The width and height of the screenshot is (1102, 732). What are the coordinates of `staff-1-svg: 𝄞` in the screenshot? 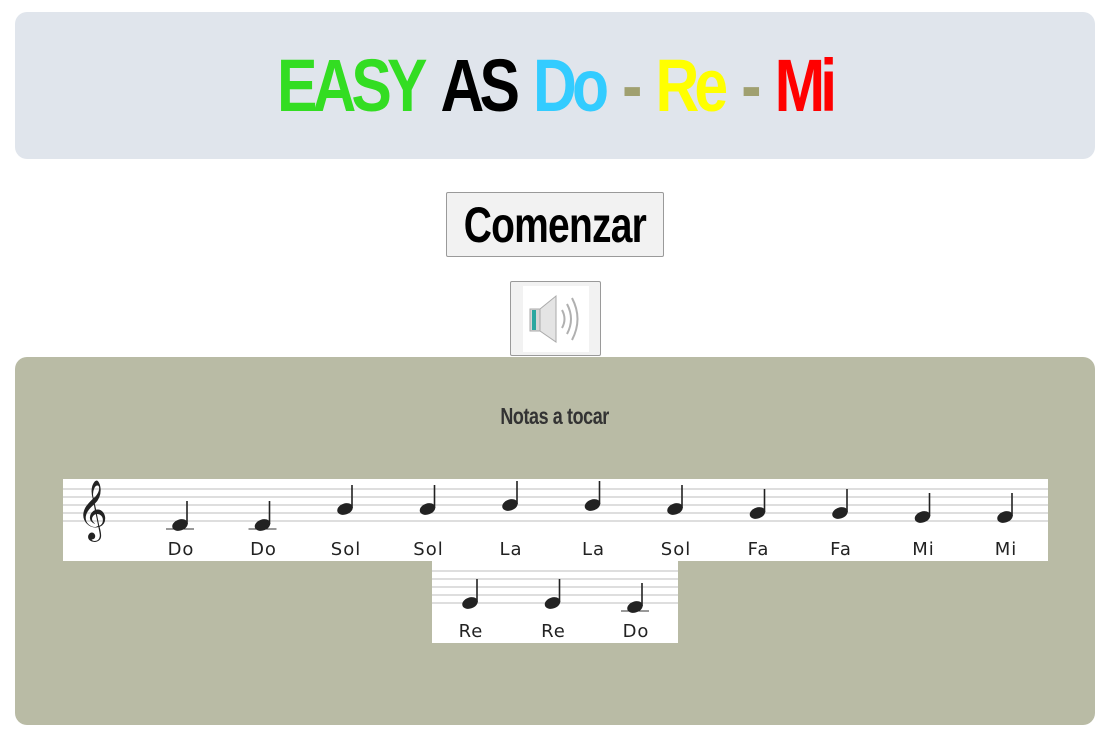 It's located at (555, 511).